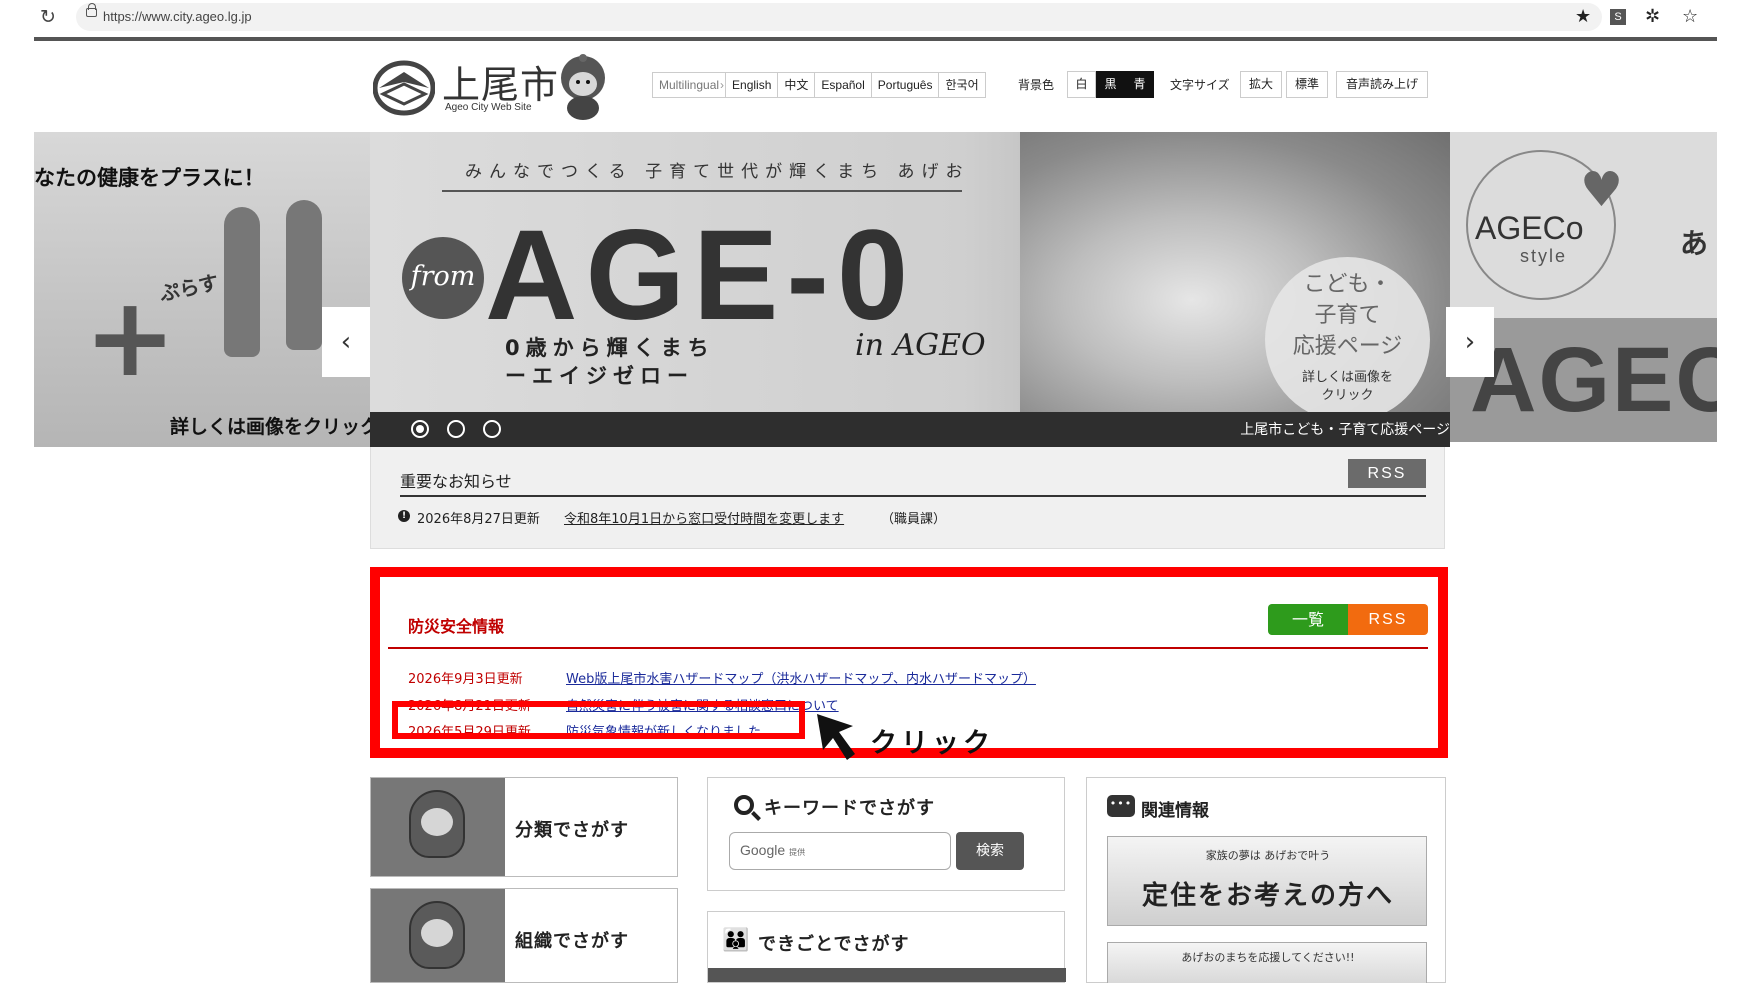 The width and height of the screenshot is (1747, 983). I want to click on support-town-banner-text: あげおのまちを応援してください!!, so click(1268, 957).